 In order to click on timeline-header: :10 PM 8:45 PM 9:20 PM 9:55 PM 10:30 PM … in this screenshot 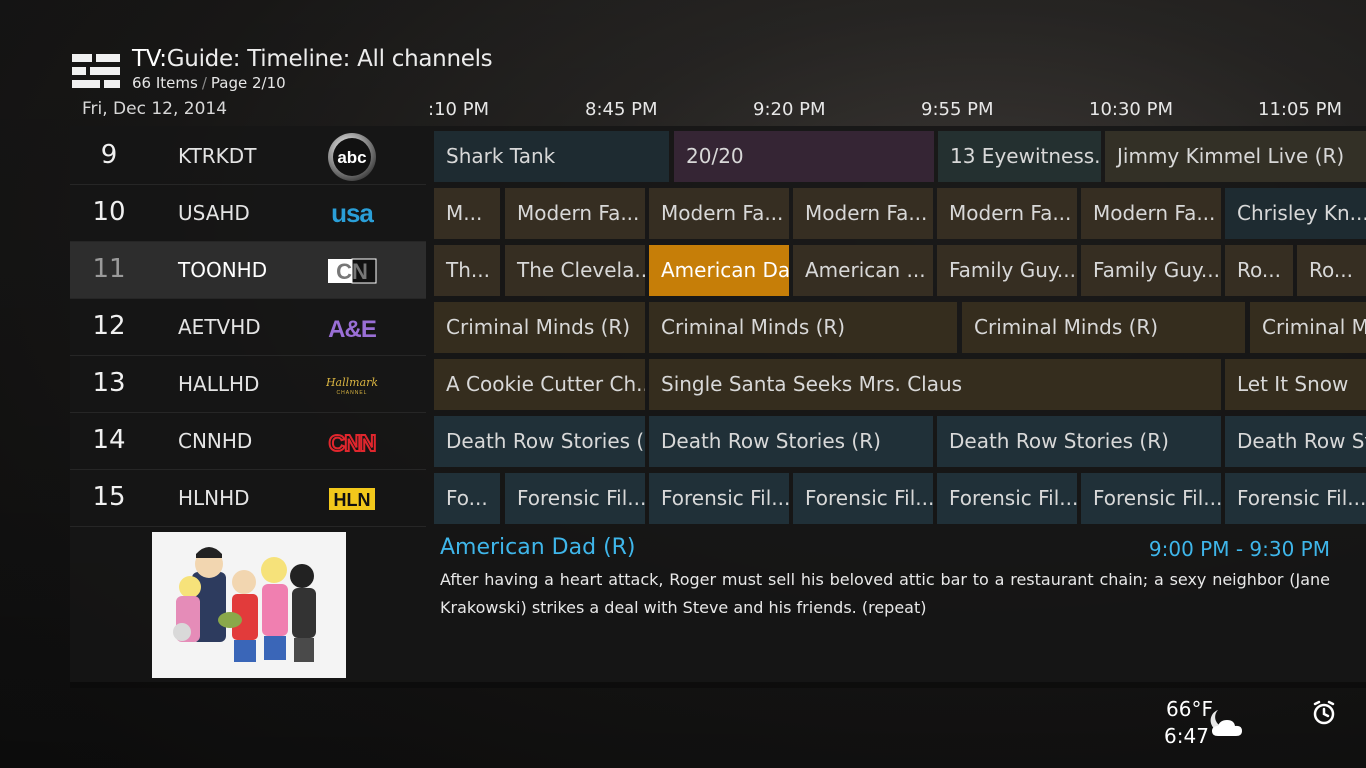, I will do `click(897, 110)`.